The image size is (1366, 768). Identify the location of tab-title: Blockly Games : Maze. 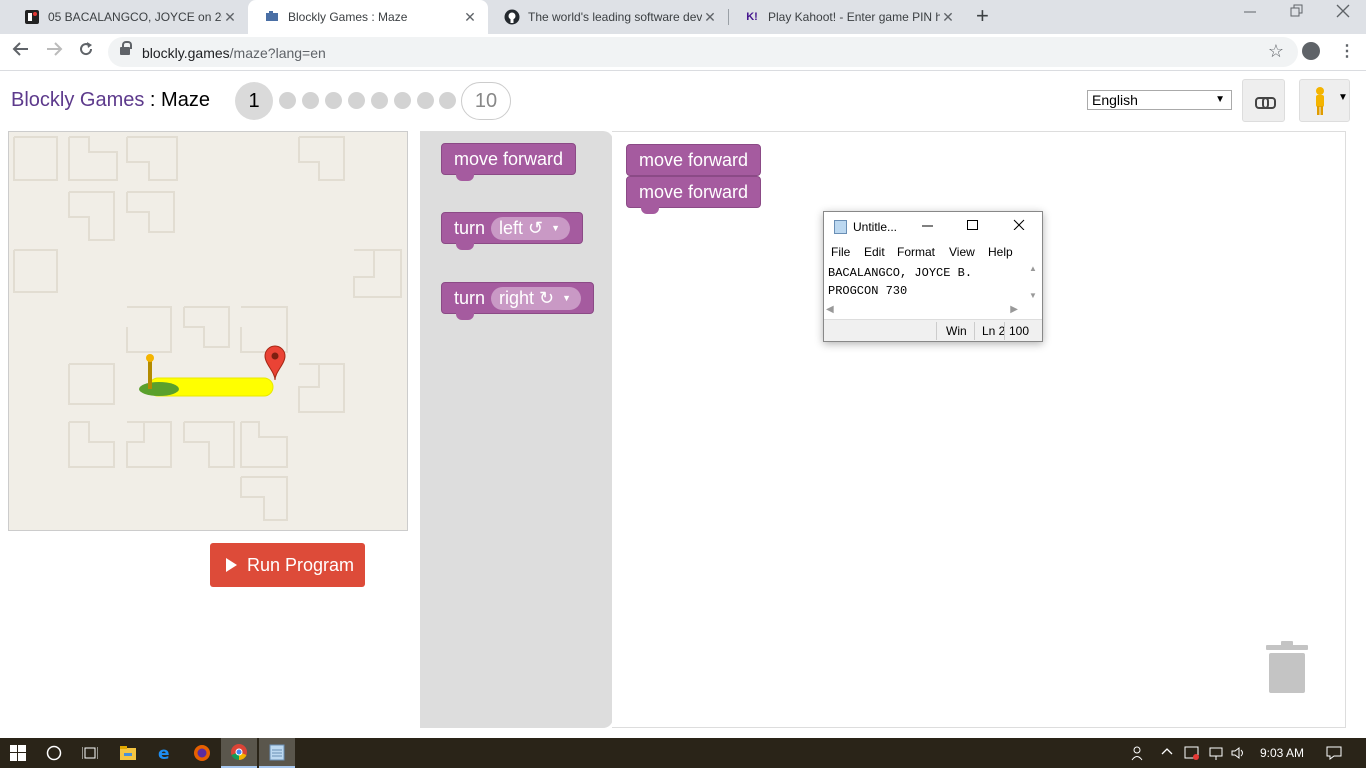
(348, 17).